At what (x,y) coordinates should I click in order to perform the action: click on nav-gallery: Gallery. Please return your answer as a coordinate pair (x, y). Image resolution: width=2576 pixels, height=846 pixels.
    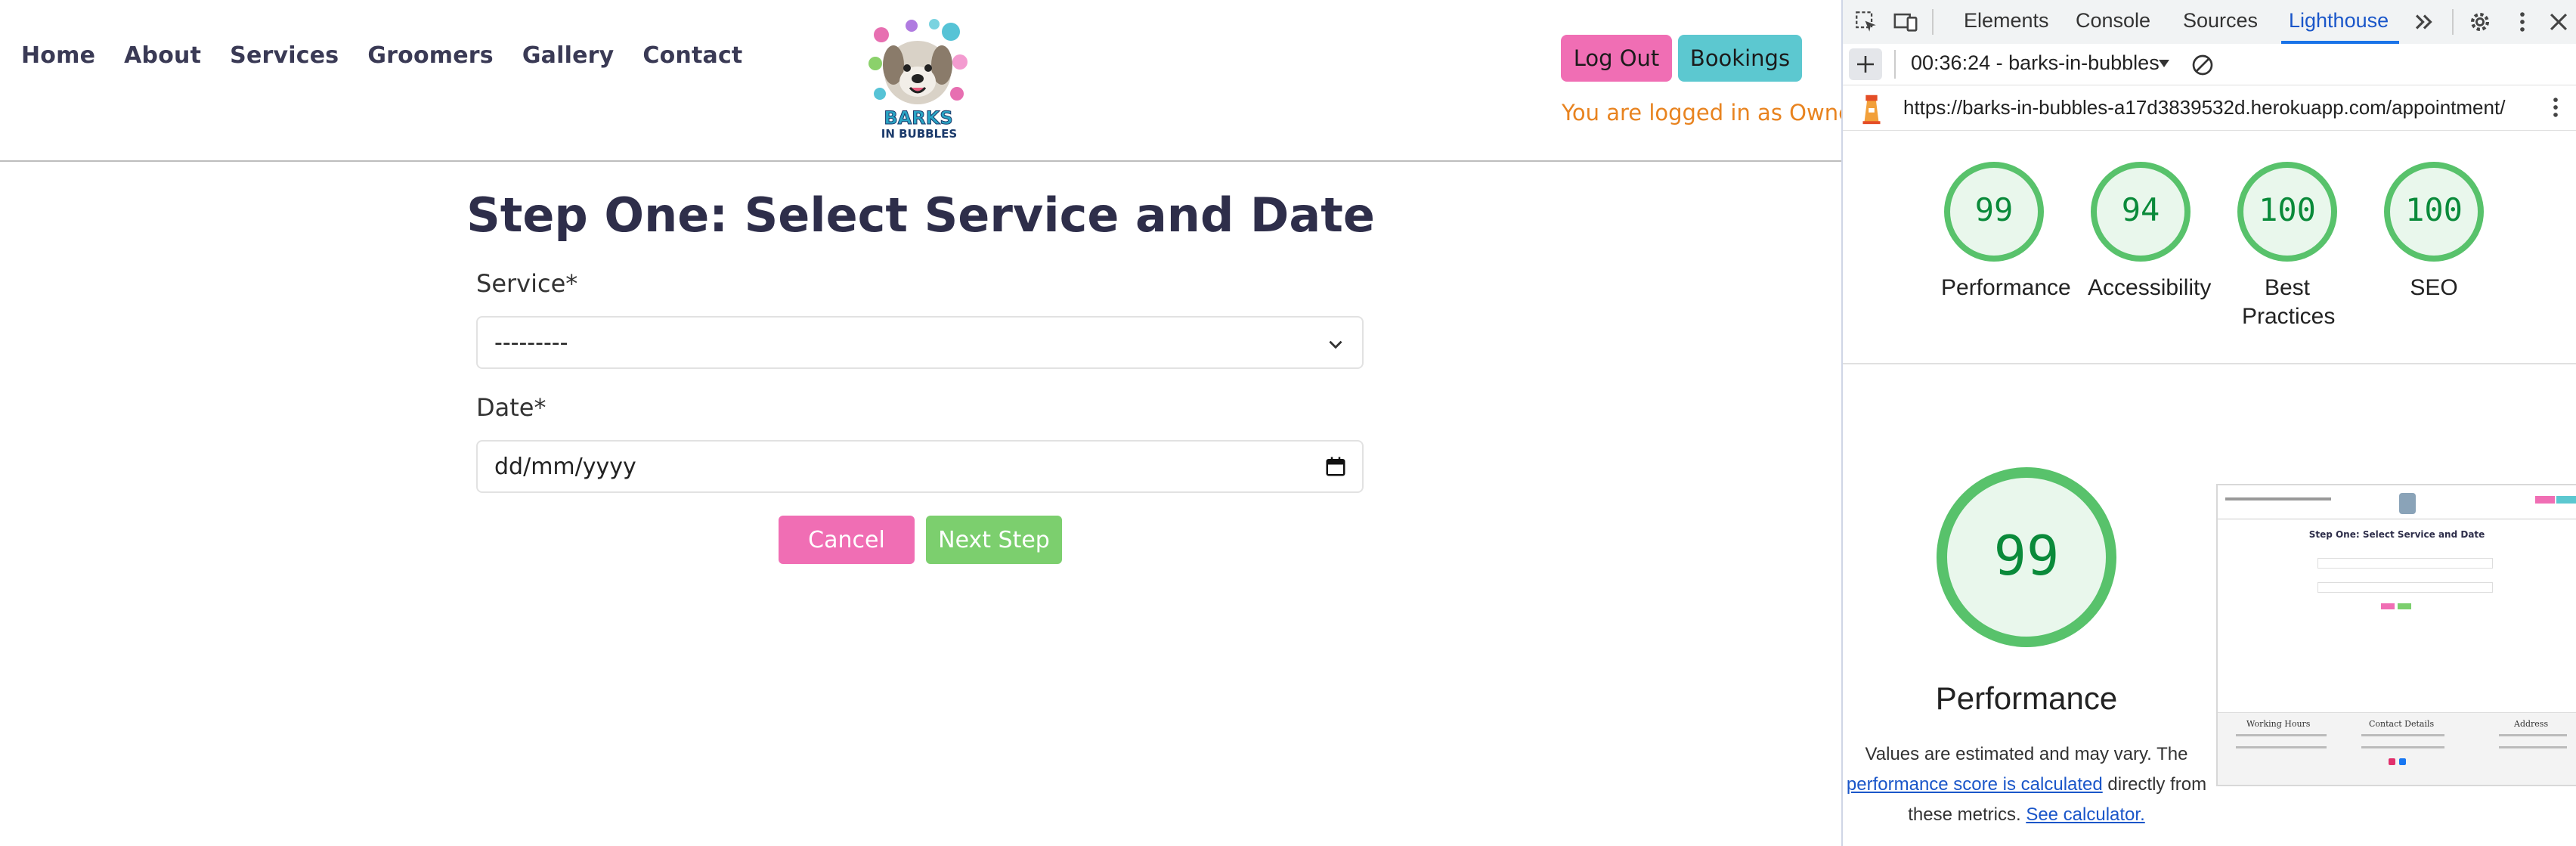
    Looking at the image, I should click on (568, 55).